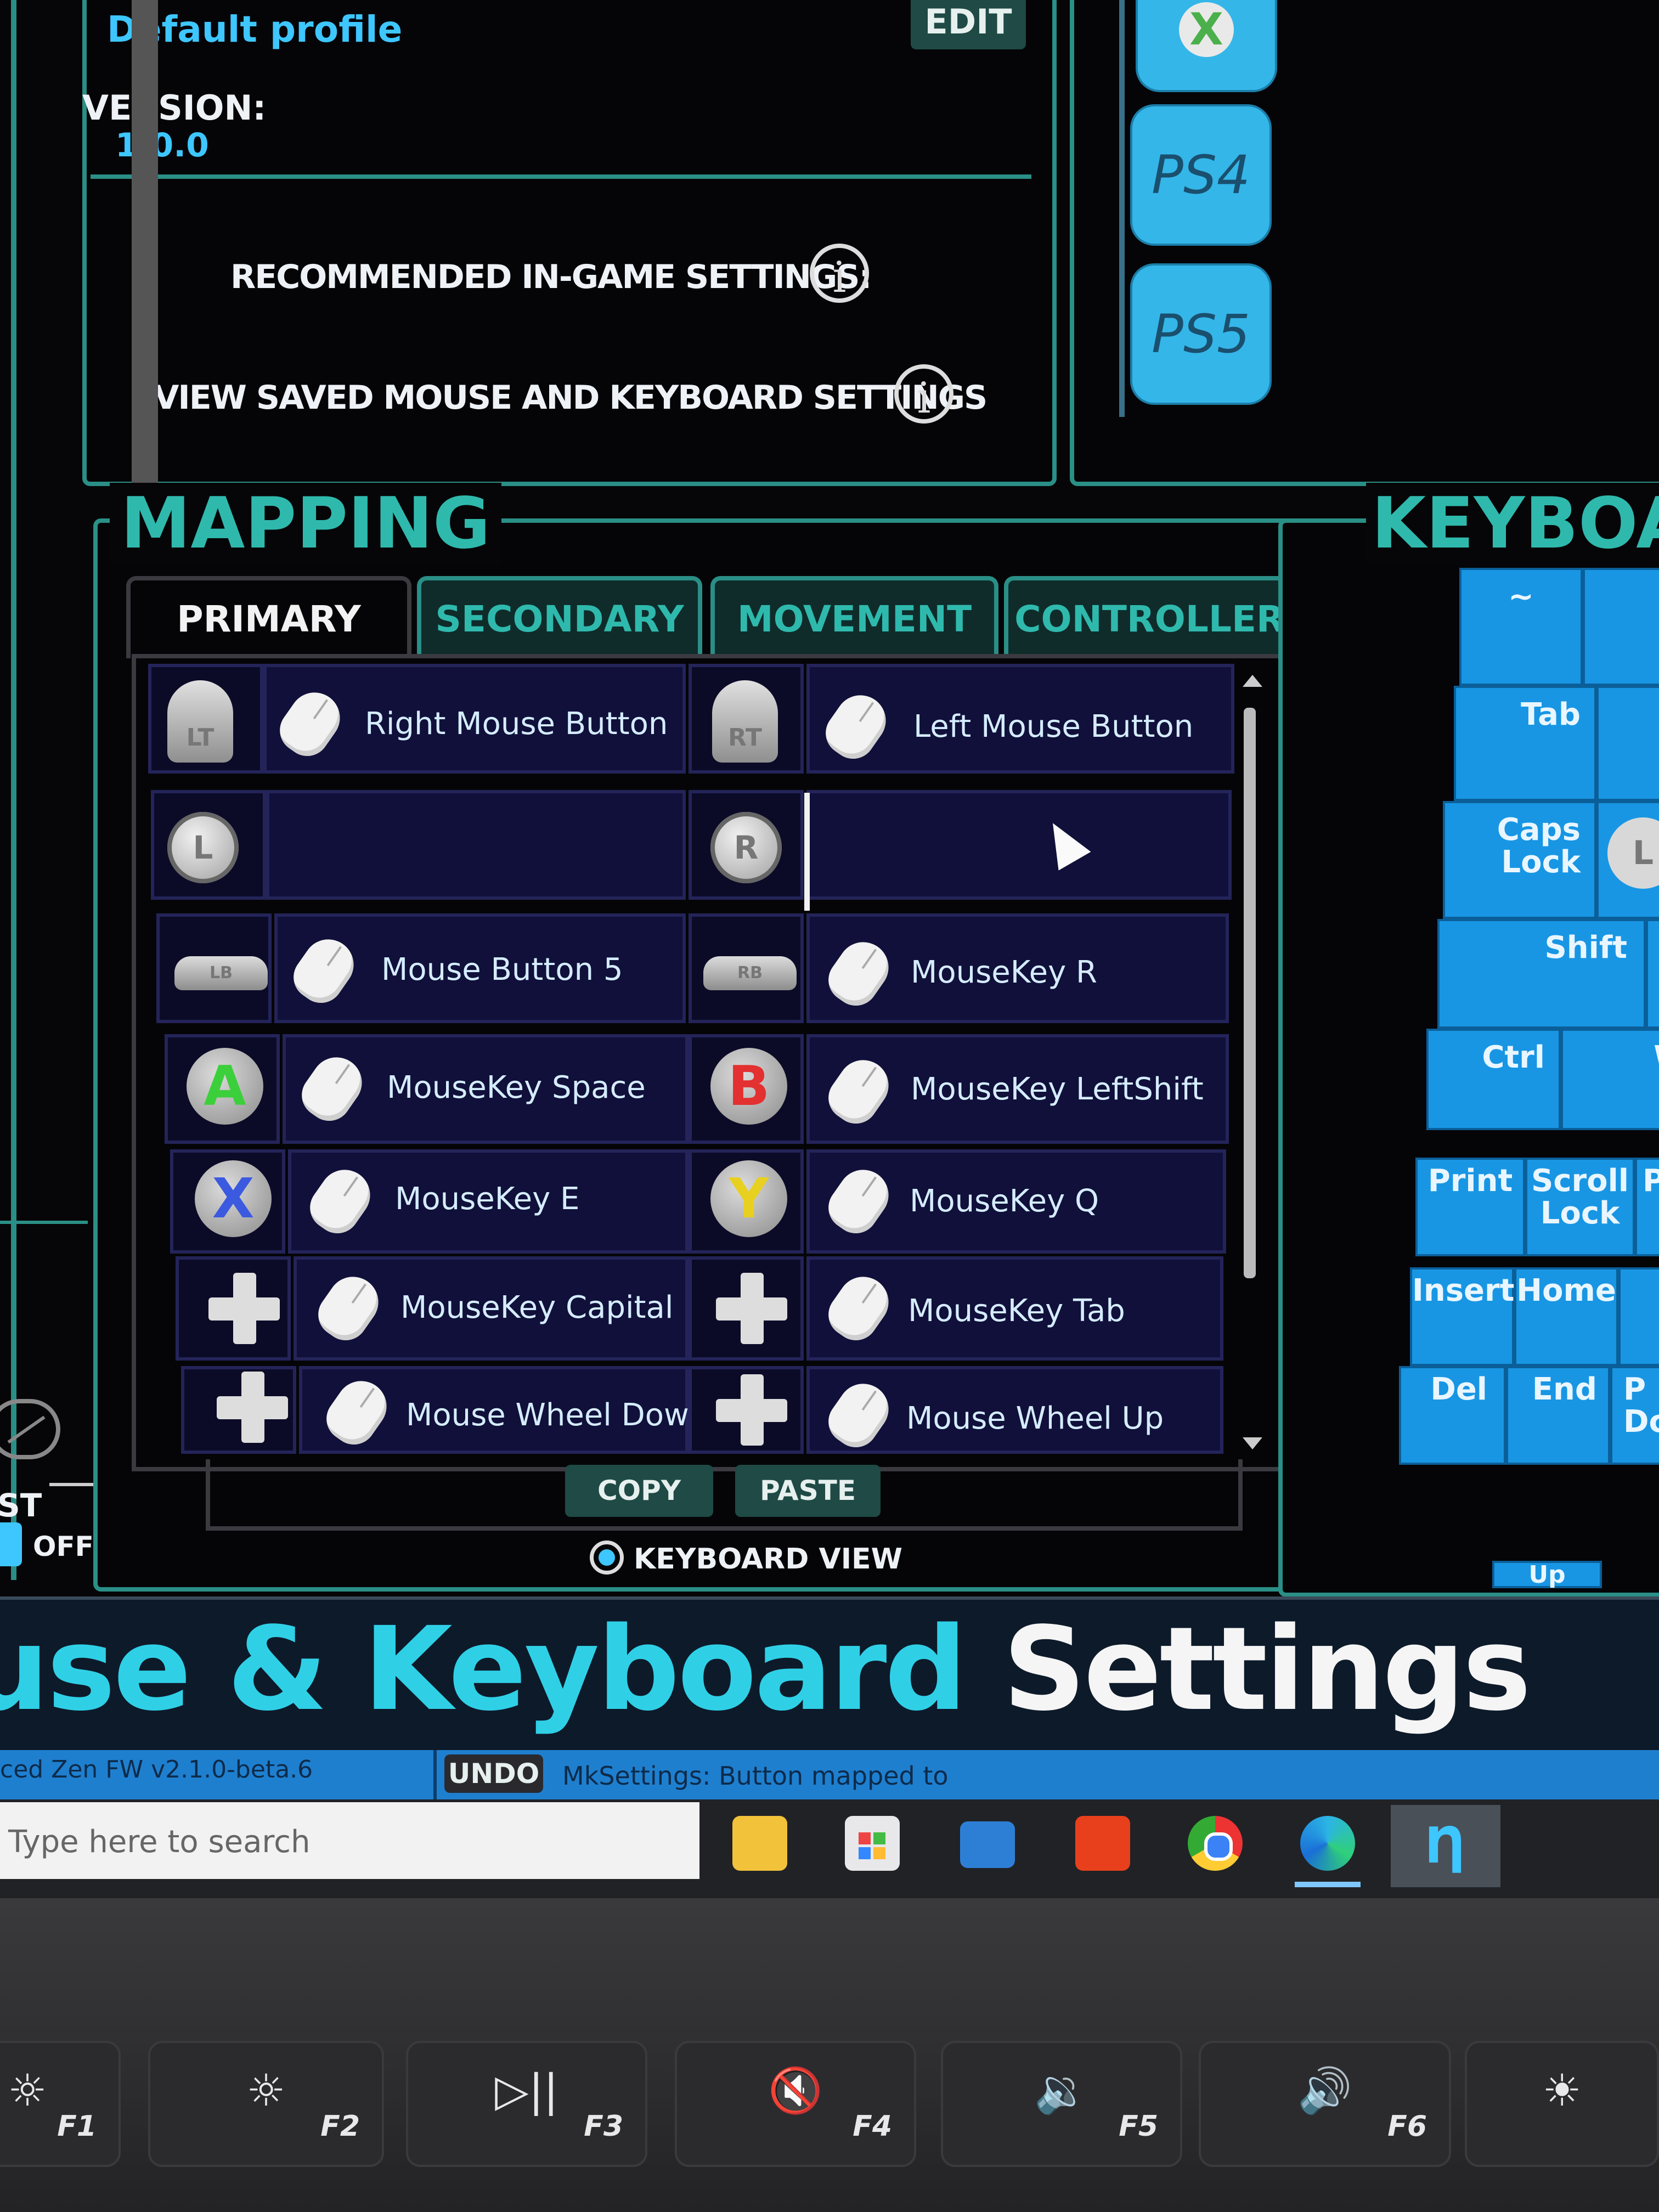 The image size is (1659, 2212). Describe the element at coordinates (21, 1506) in the screenshot. I see `left-partial-label: ST` at that location.